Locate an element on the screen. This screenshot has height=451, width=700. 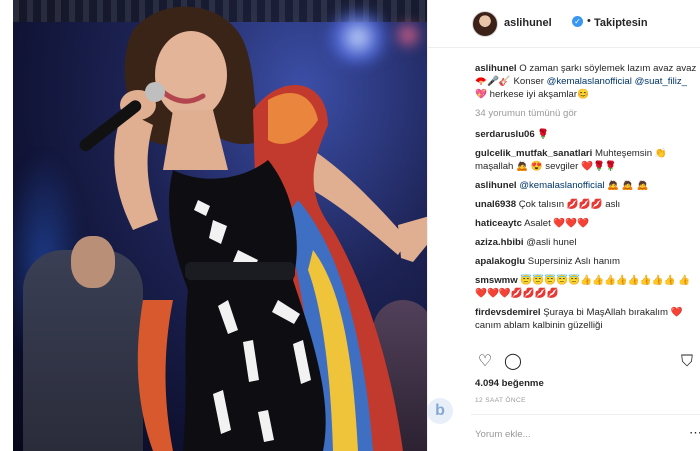
caption-mention: @suat_filiz_ is located at coordinates (661, 81).